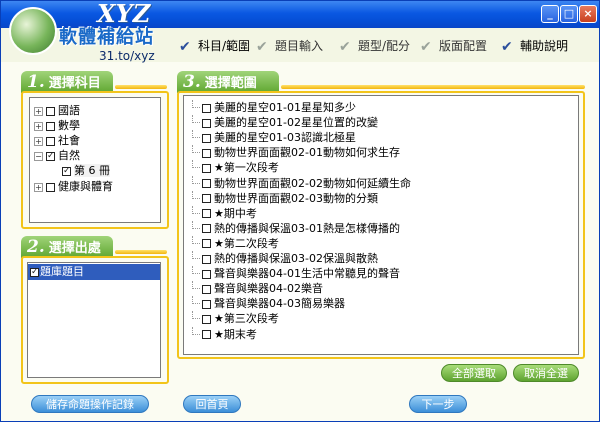 The width and height of the screenshot is (600, 422). I want to click on logo-brand-text: 軟體補給站, so click(106, 37).